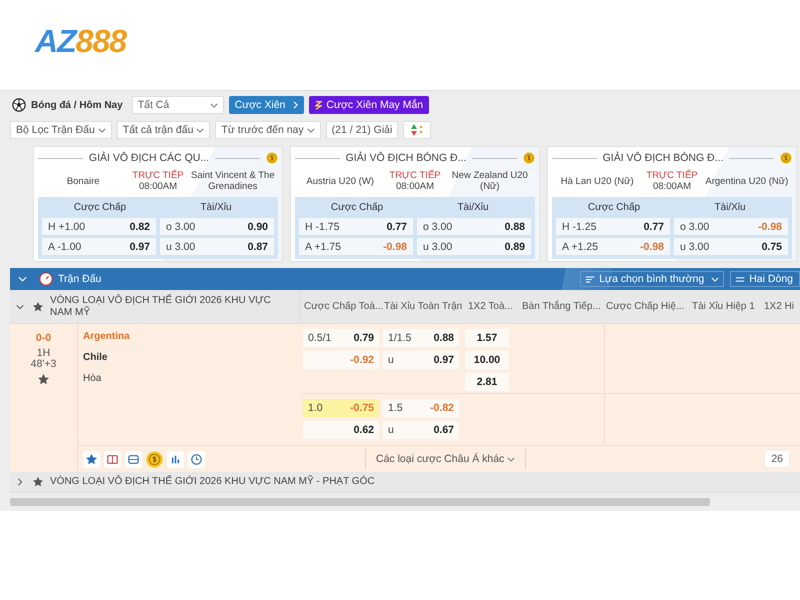  Describe the element at coordinates (107, 336) in the screenshot. I see `team-name: Argentina` at that location.